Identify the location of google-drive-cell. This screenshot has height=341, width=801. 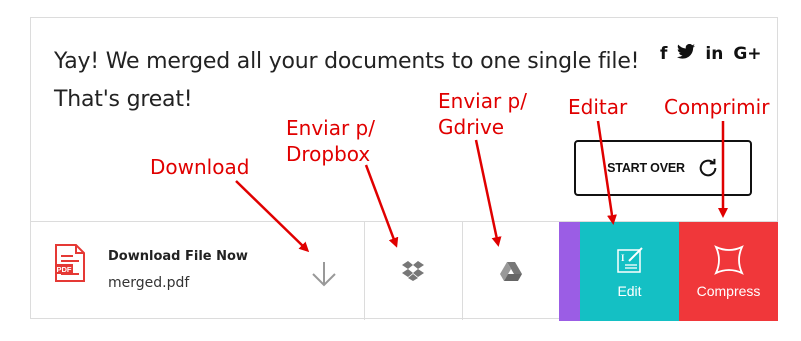
(510, 271).